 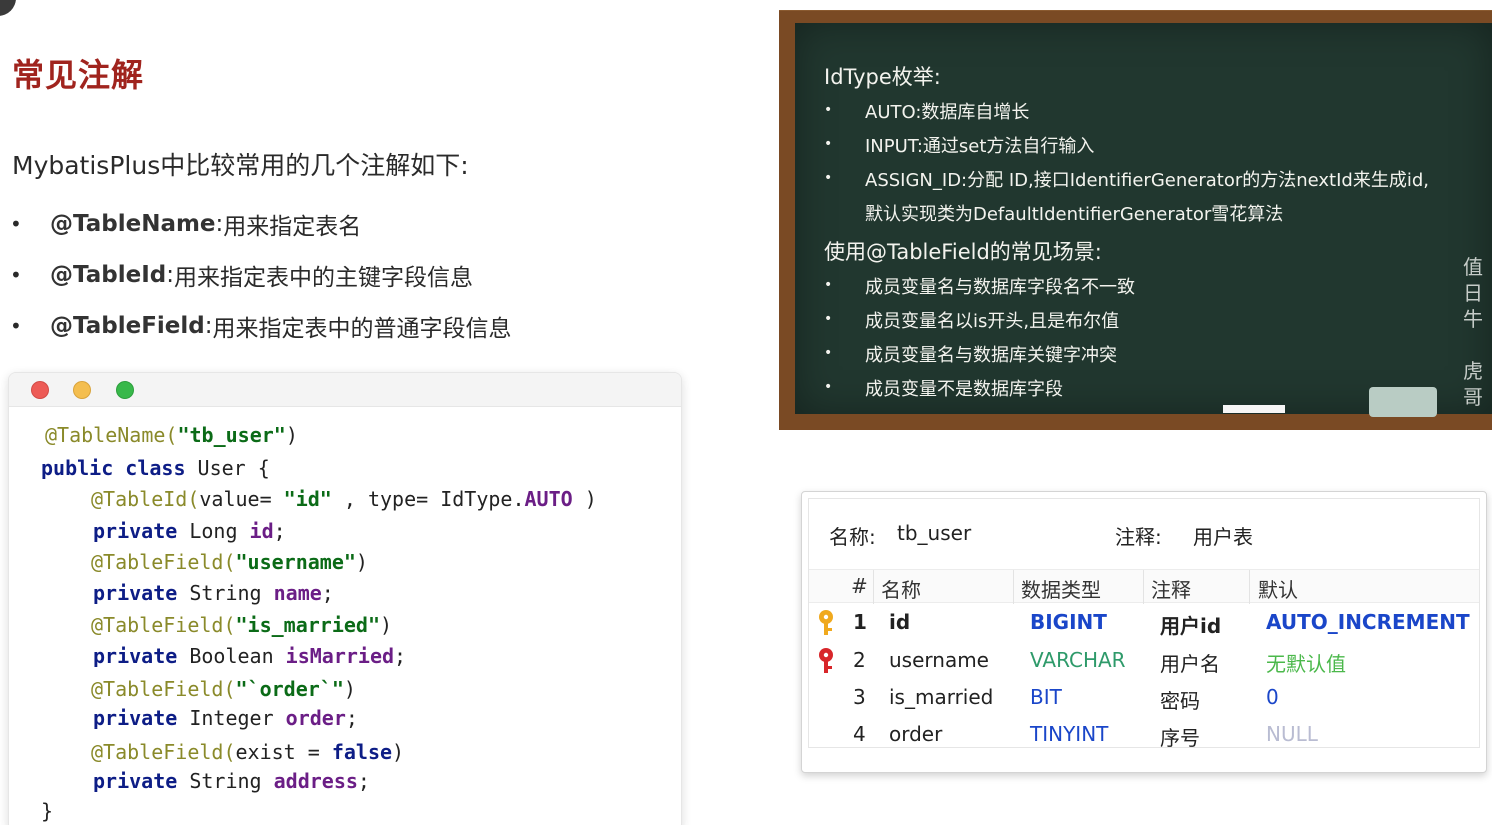 I want to click on column-type: TINYINT, so click(x=1069, y=734).